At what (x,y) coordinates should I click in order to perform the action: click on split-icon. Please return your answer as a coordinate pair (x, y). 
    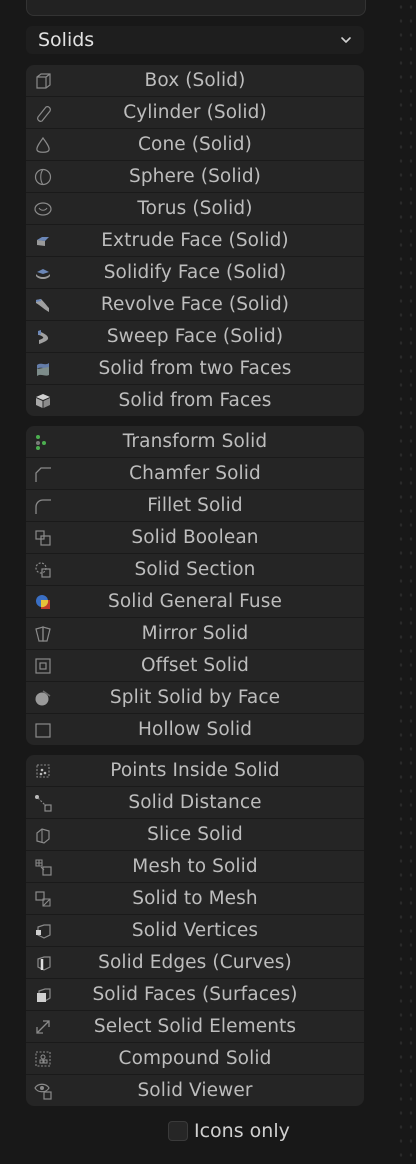
    Looking at the image, I should click on (43, 698).